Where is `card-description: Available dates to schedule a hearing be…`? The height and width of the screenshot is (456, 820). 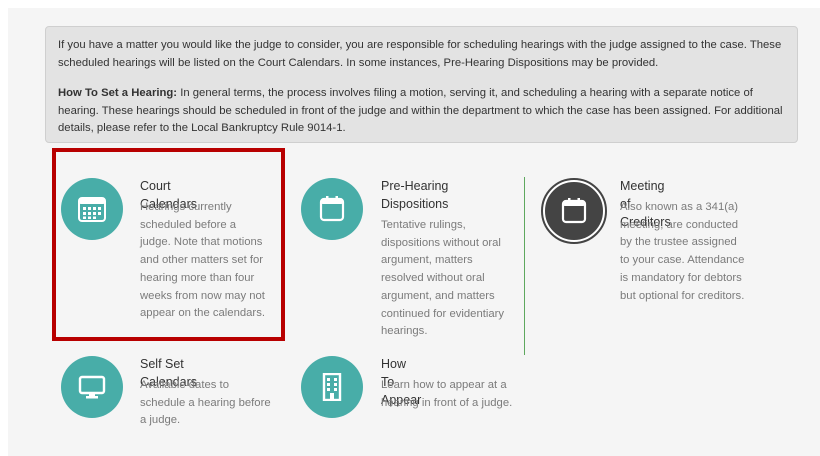 card-description: Available dates to schedule a hearing be… is located at coordinates (205, 403).